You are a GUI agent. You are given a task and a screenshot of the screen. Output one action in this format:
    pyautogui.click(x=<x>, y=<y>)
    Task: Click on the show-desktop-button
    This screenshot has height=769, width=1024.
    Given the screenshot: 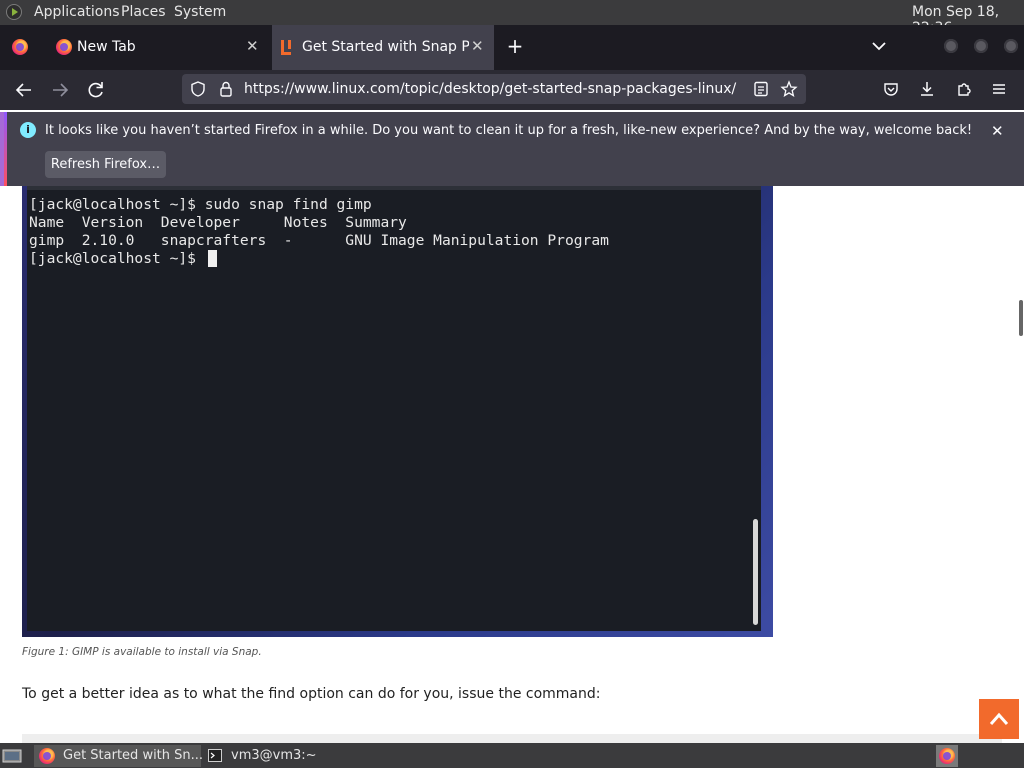 What is the action you would take?
    pyautogui.click(x=12, y=756)
    